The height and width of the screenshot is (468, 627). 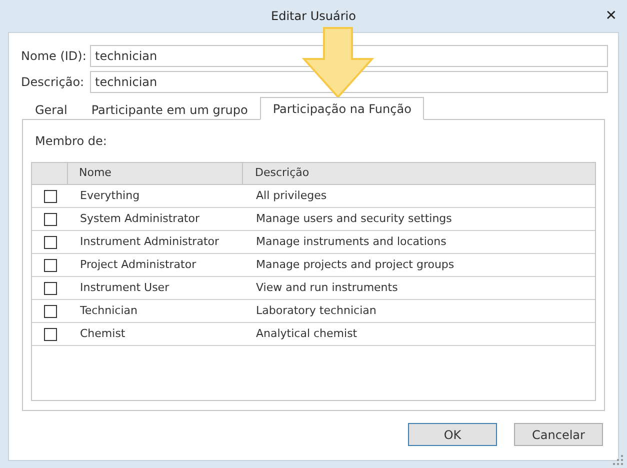 What do you see at coordinates (327, 288) in the screenshot?
I see `table-cell-text: View and run instruments` at bounding box center [327, 288].